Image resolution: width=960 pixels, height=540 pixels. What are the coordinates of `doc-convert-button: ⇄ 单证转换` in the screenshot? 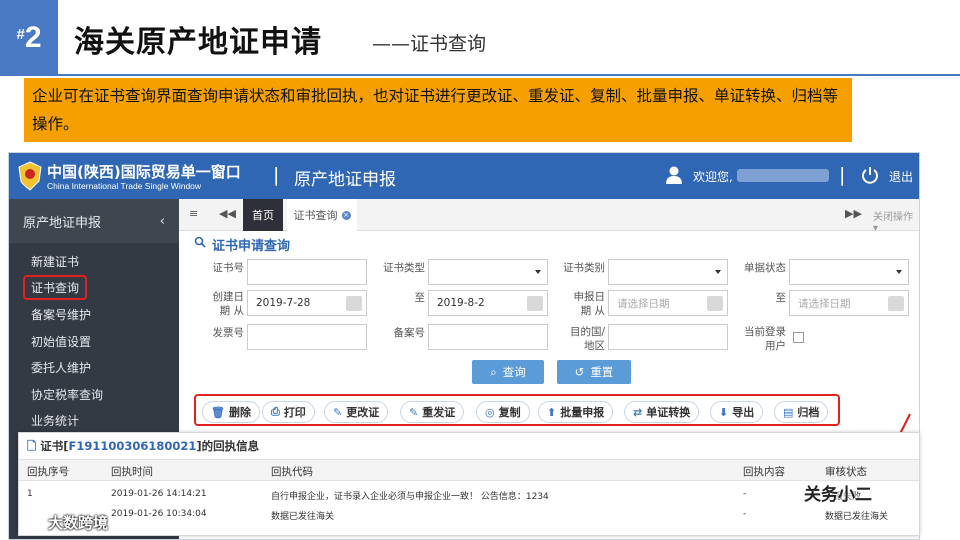 It's located at (662, 412).